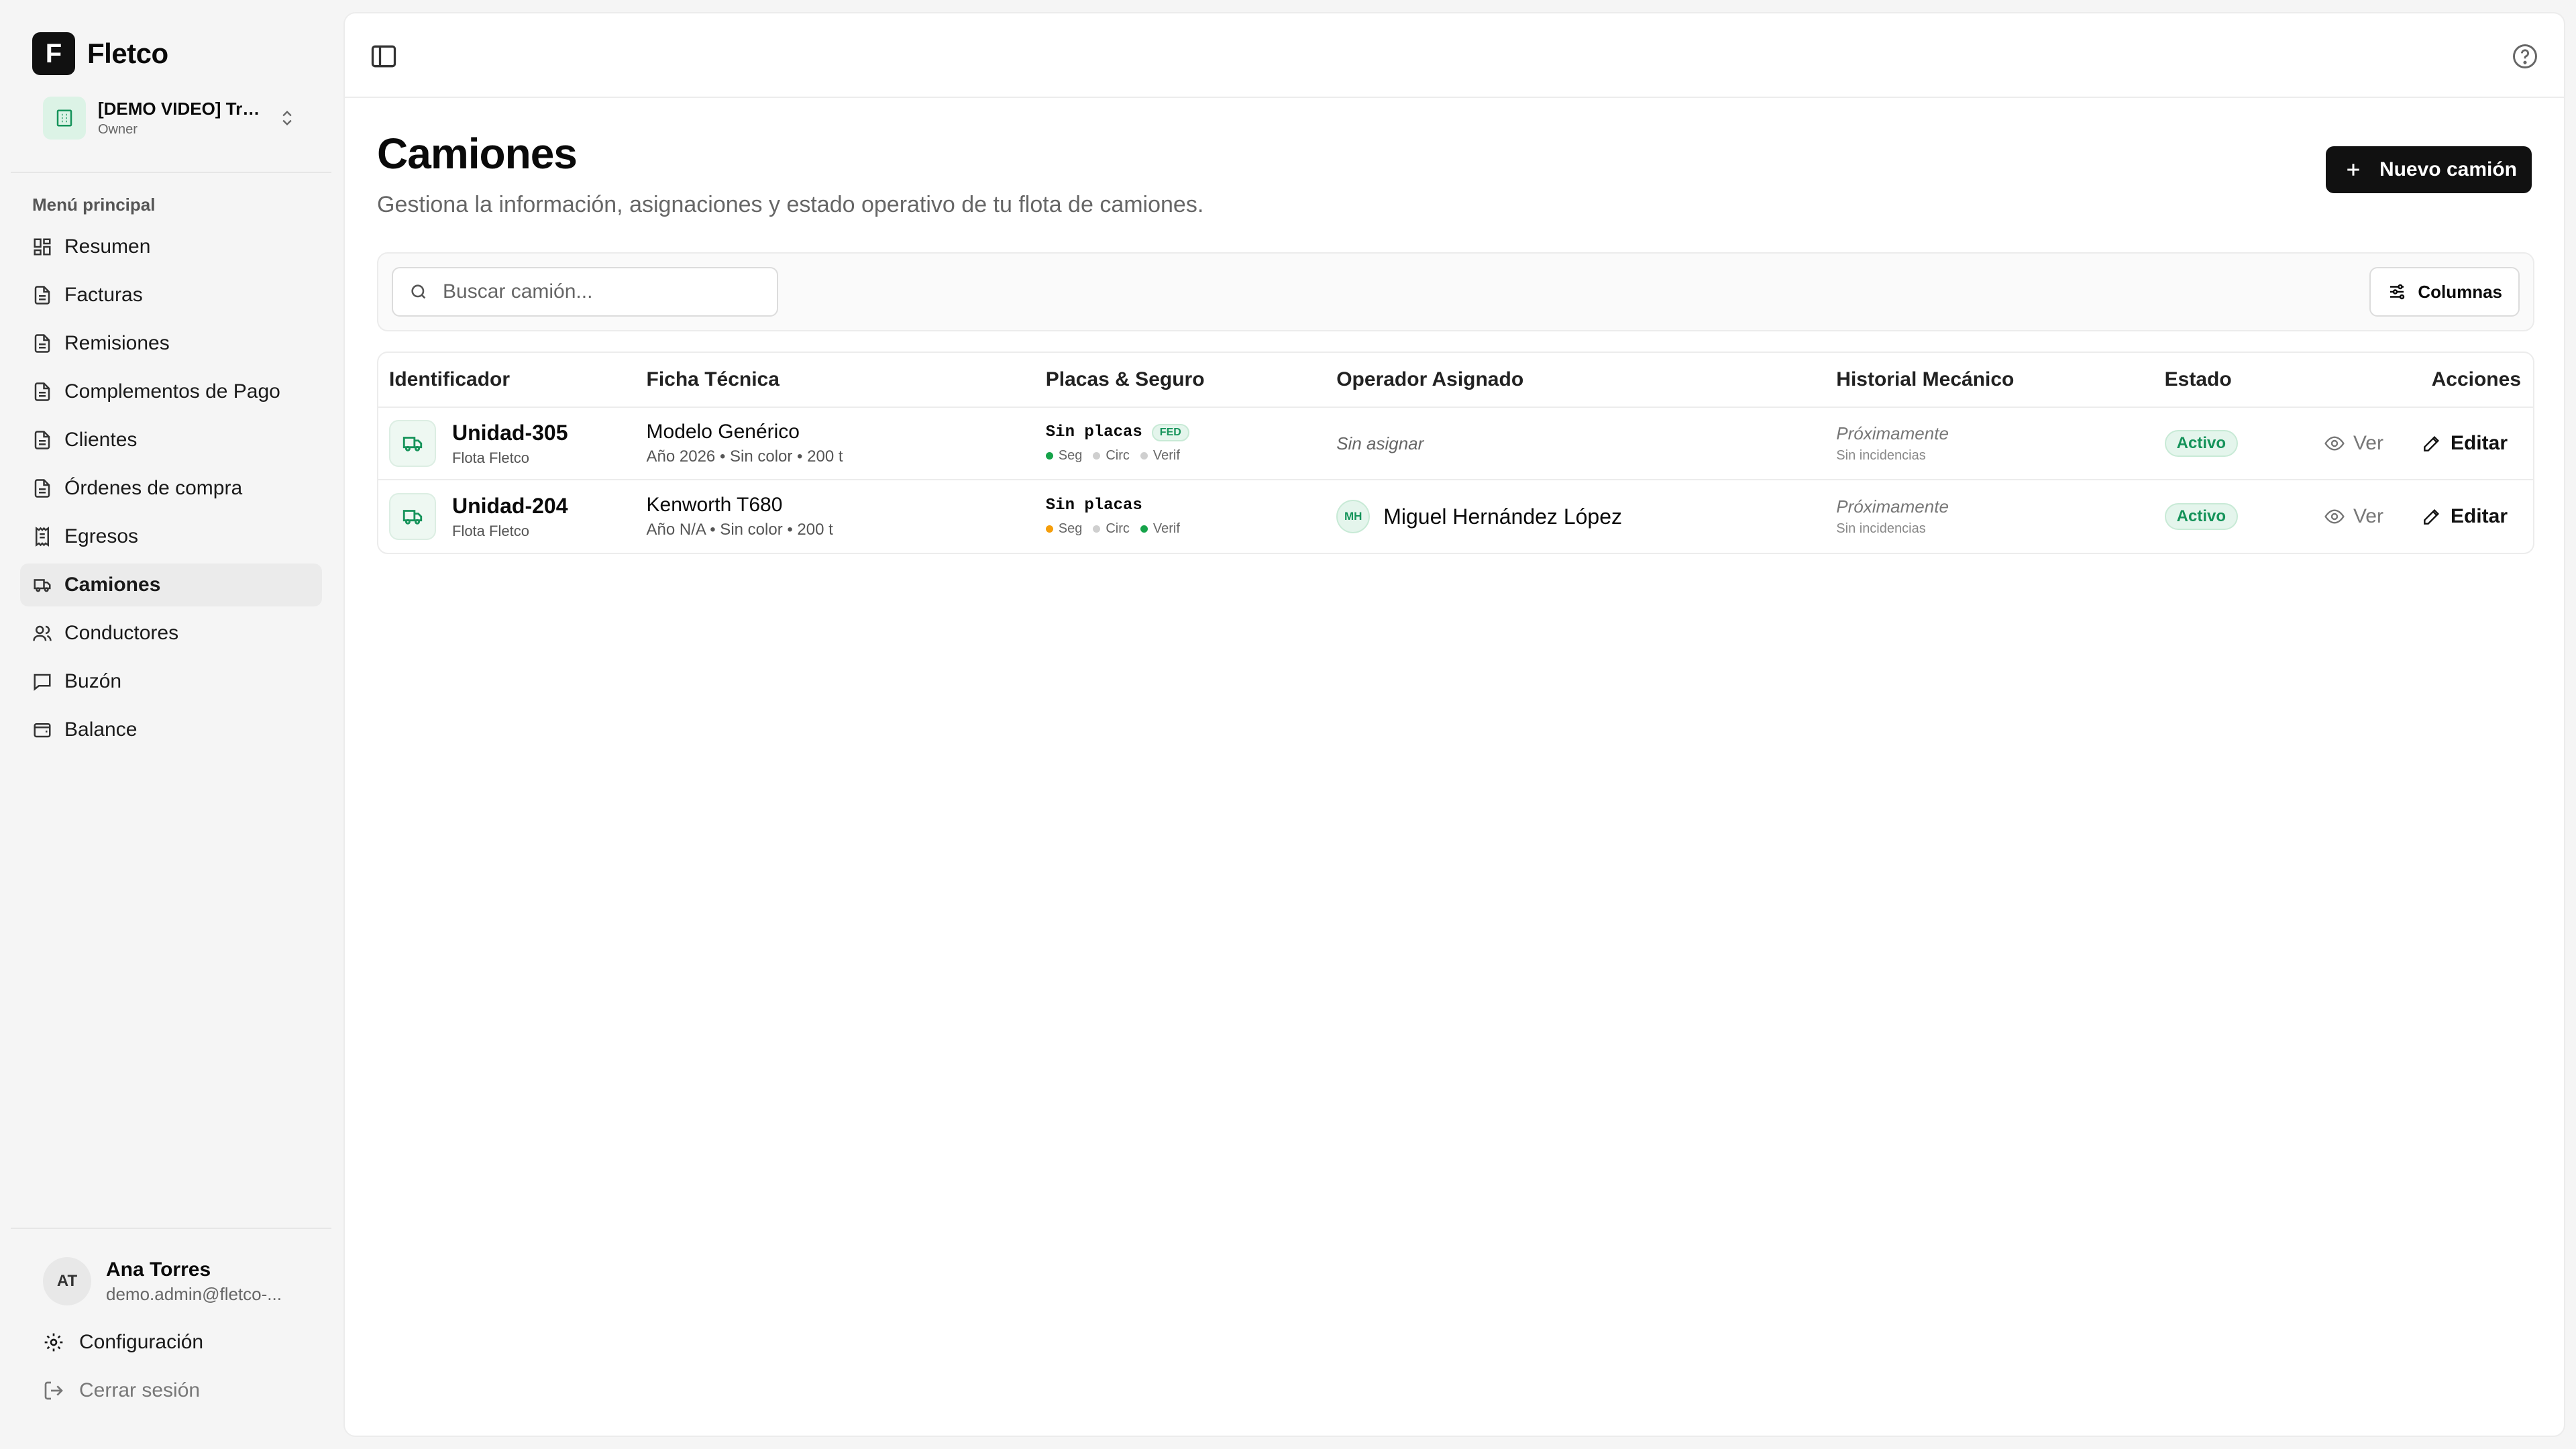 This screenshot has width=2576, height=1449. I want to click on columns-button: Columnas, so click(2444, 292).